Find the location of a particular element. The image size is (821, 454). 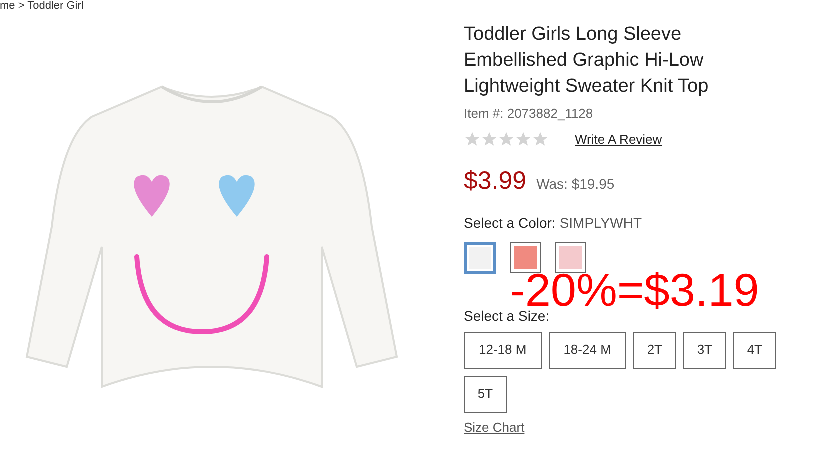

color-value: SIMPLYWHT is located at coordinates (601, 223).